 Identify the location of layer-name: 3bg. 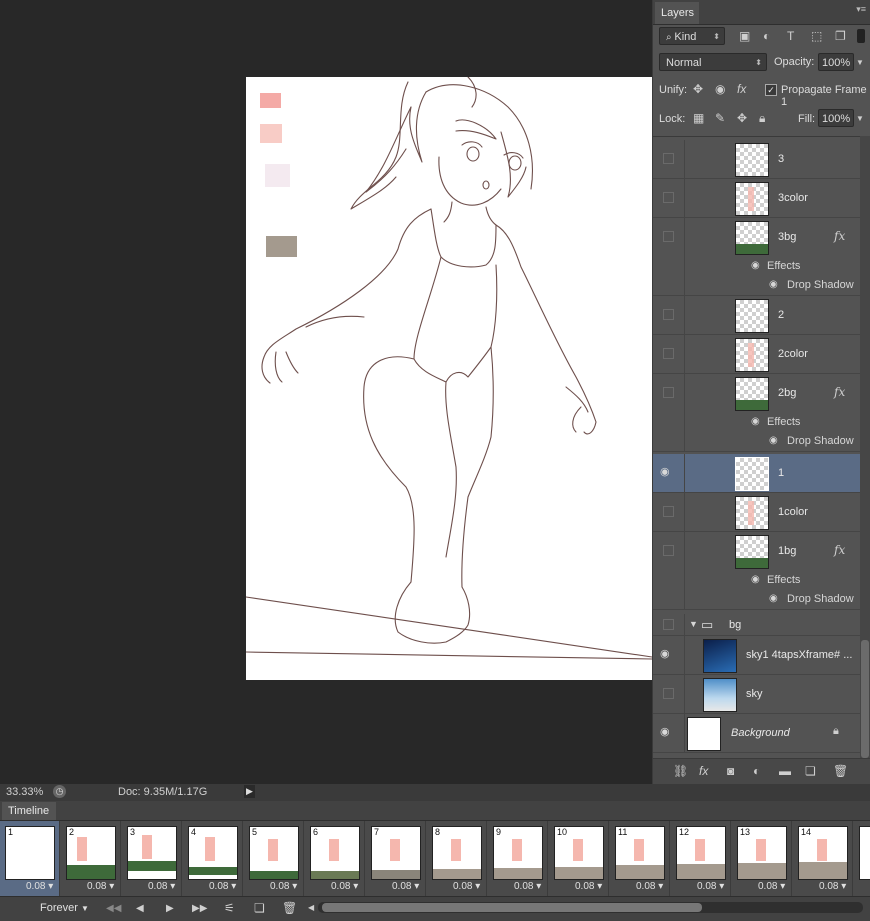
(787, 237).